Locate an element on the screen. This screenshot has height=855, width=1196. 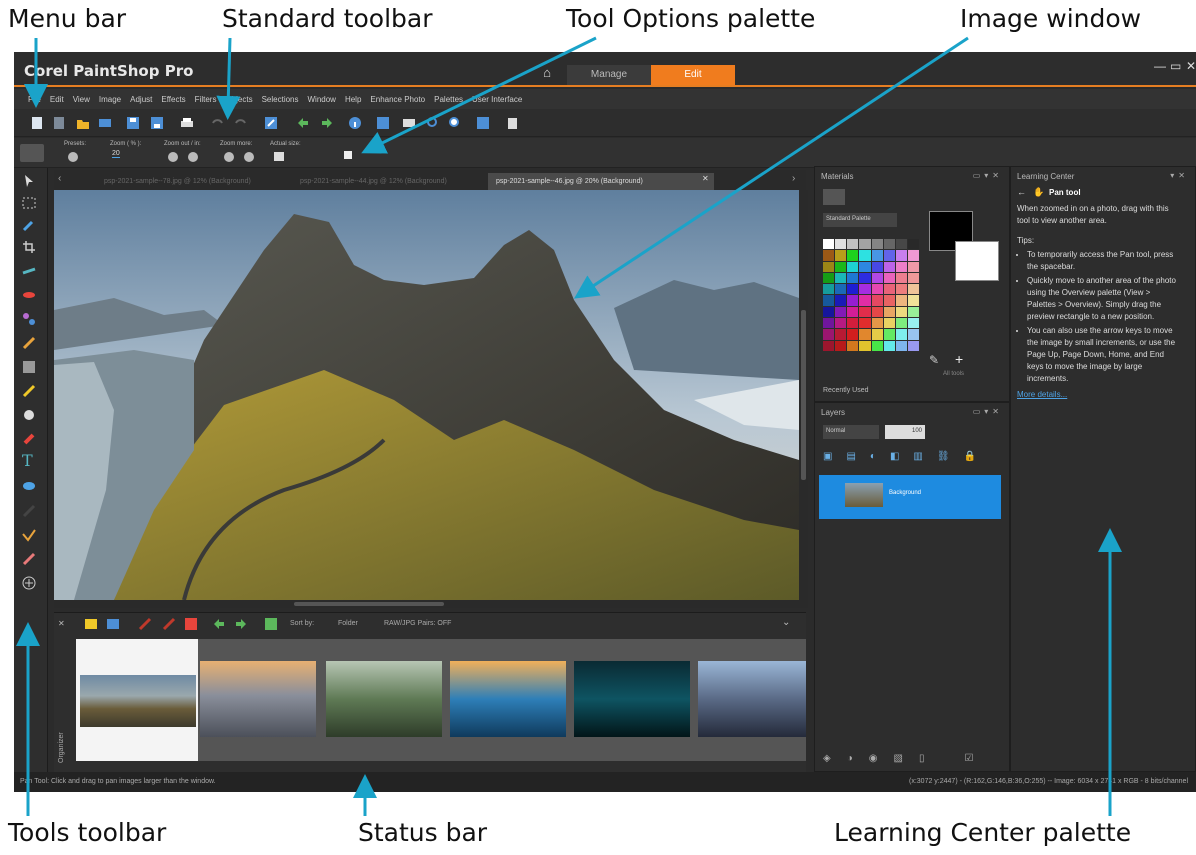
blend-mode-select: Normal is located at coordinates (851, 432).